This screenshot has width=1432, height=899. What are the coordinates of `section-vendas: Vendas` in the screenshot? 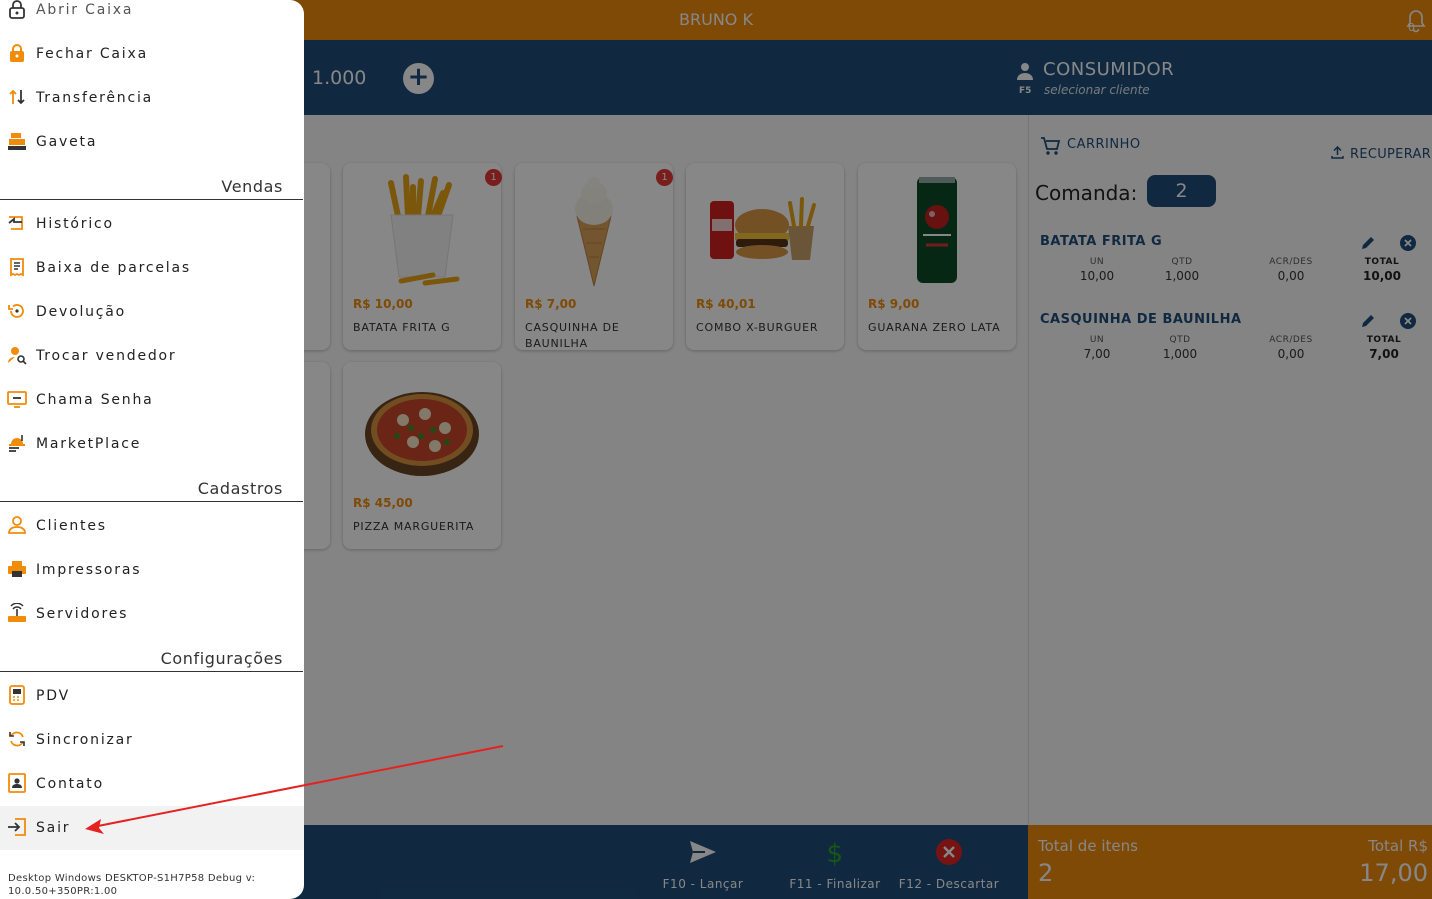 It's located at (151, 188).